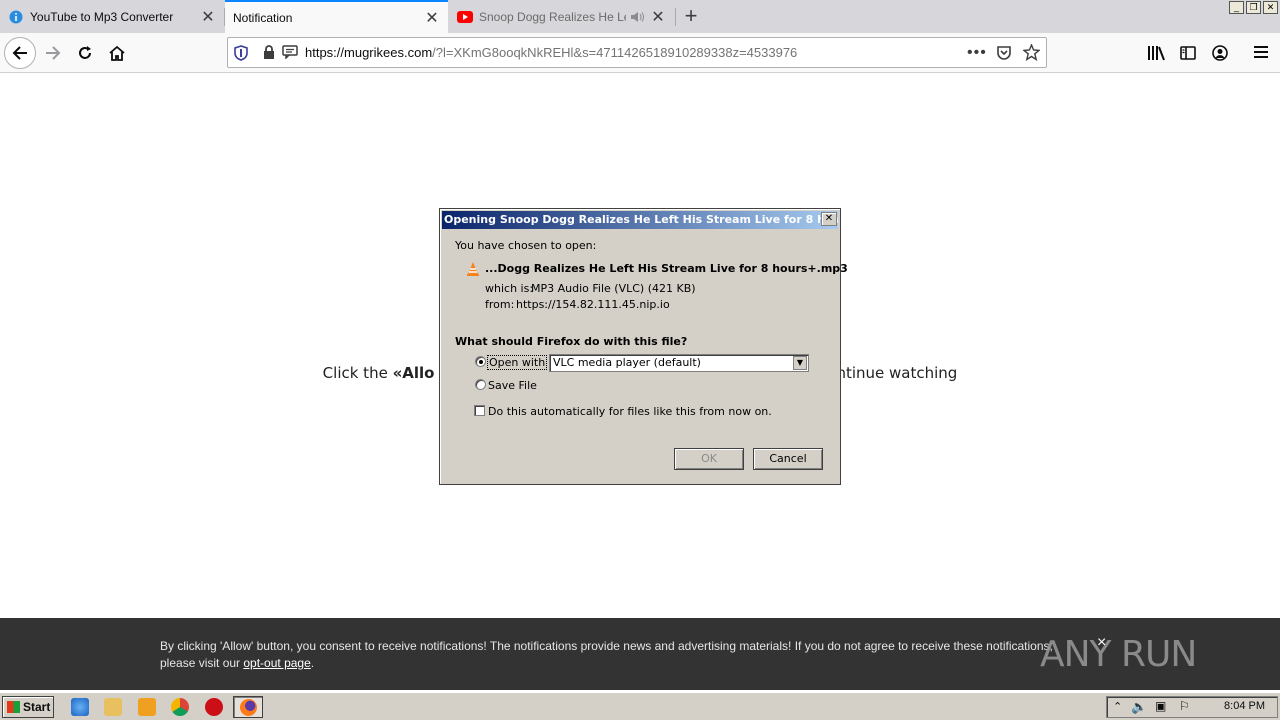  What do you see at coordinates (480, 361) in the screenshot?
I see `open-with-radio` at bounding box center [480, 361].